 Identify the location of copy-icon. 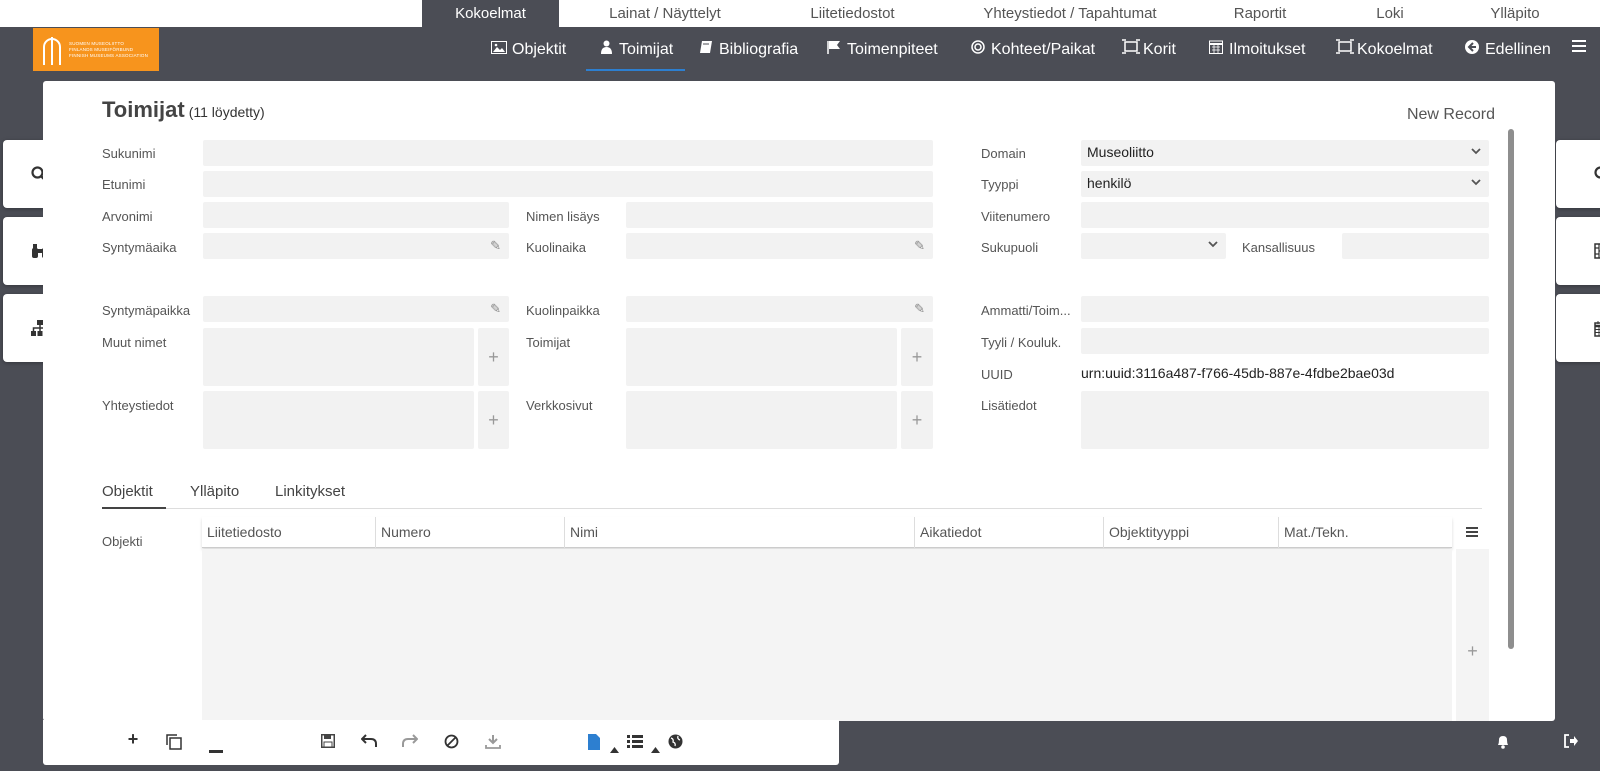
(174, 744).